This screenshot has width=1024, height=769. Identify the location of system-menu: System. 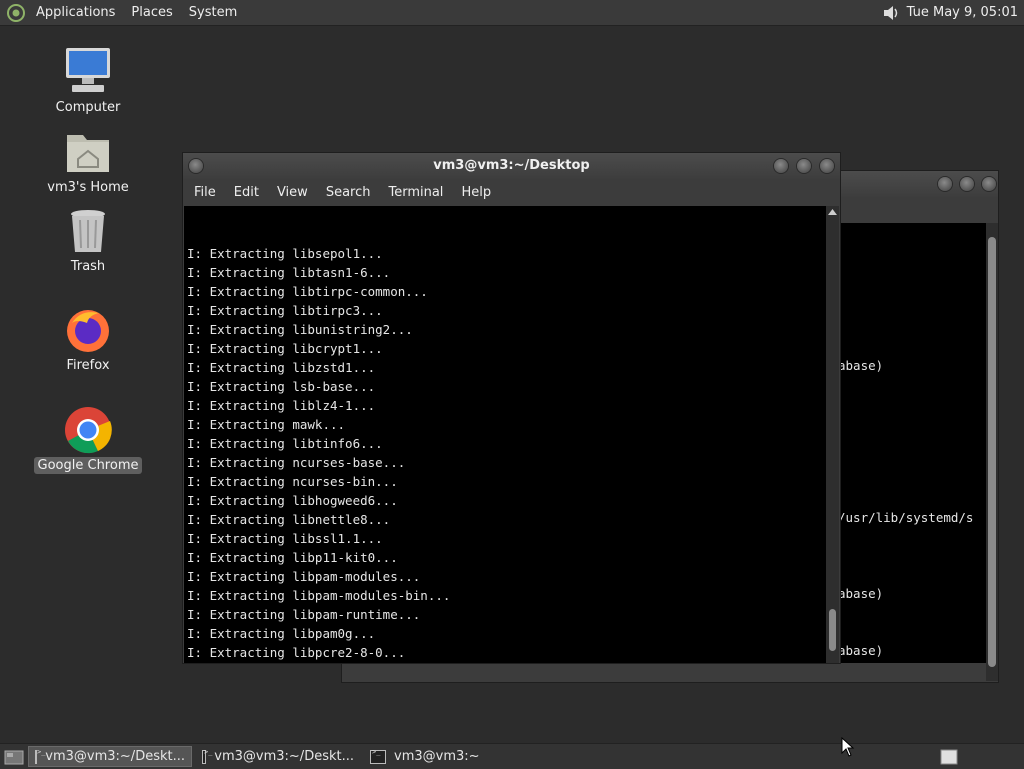
(213, 12).